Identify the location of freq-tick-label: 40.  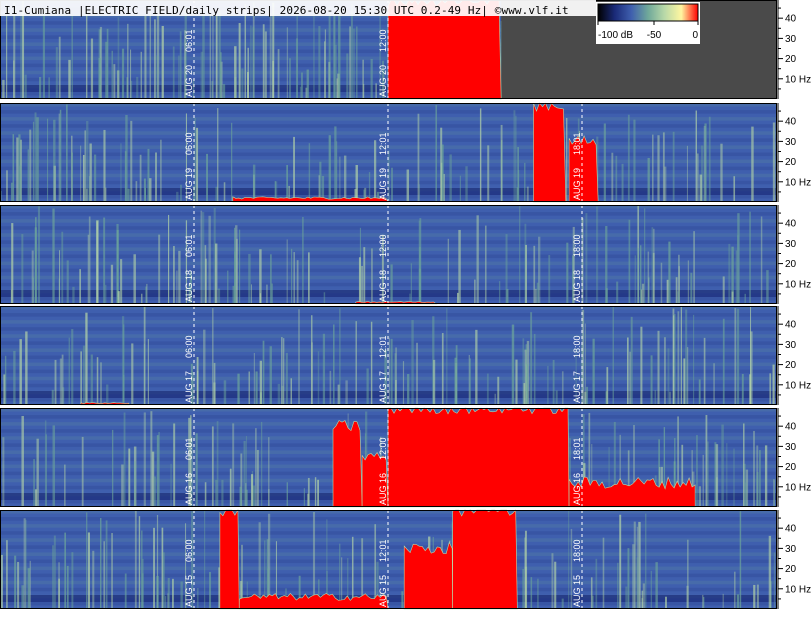
(791, 122).